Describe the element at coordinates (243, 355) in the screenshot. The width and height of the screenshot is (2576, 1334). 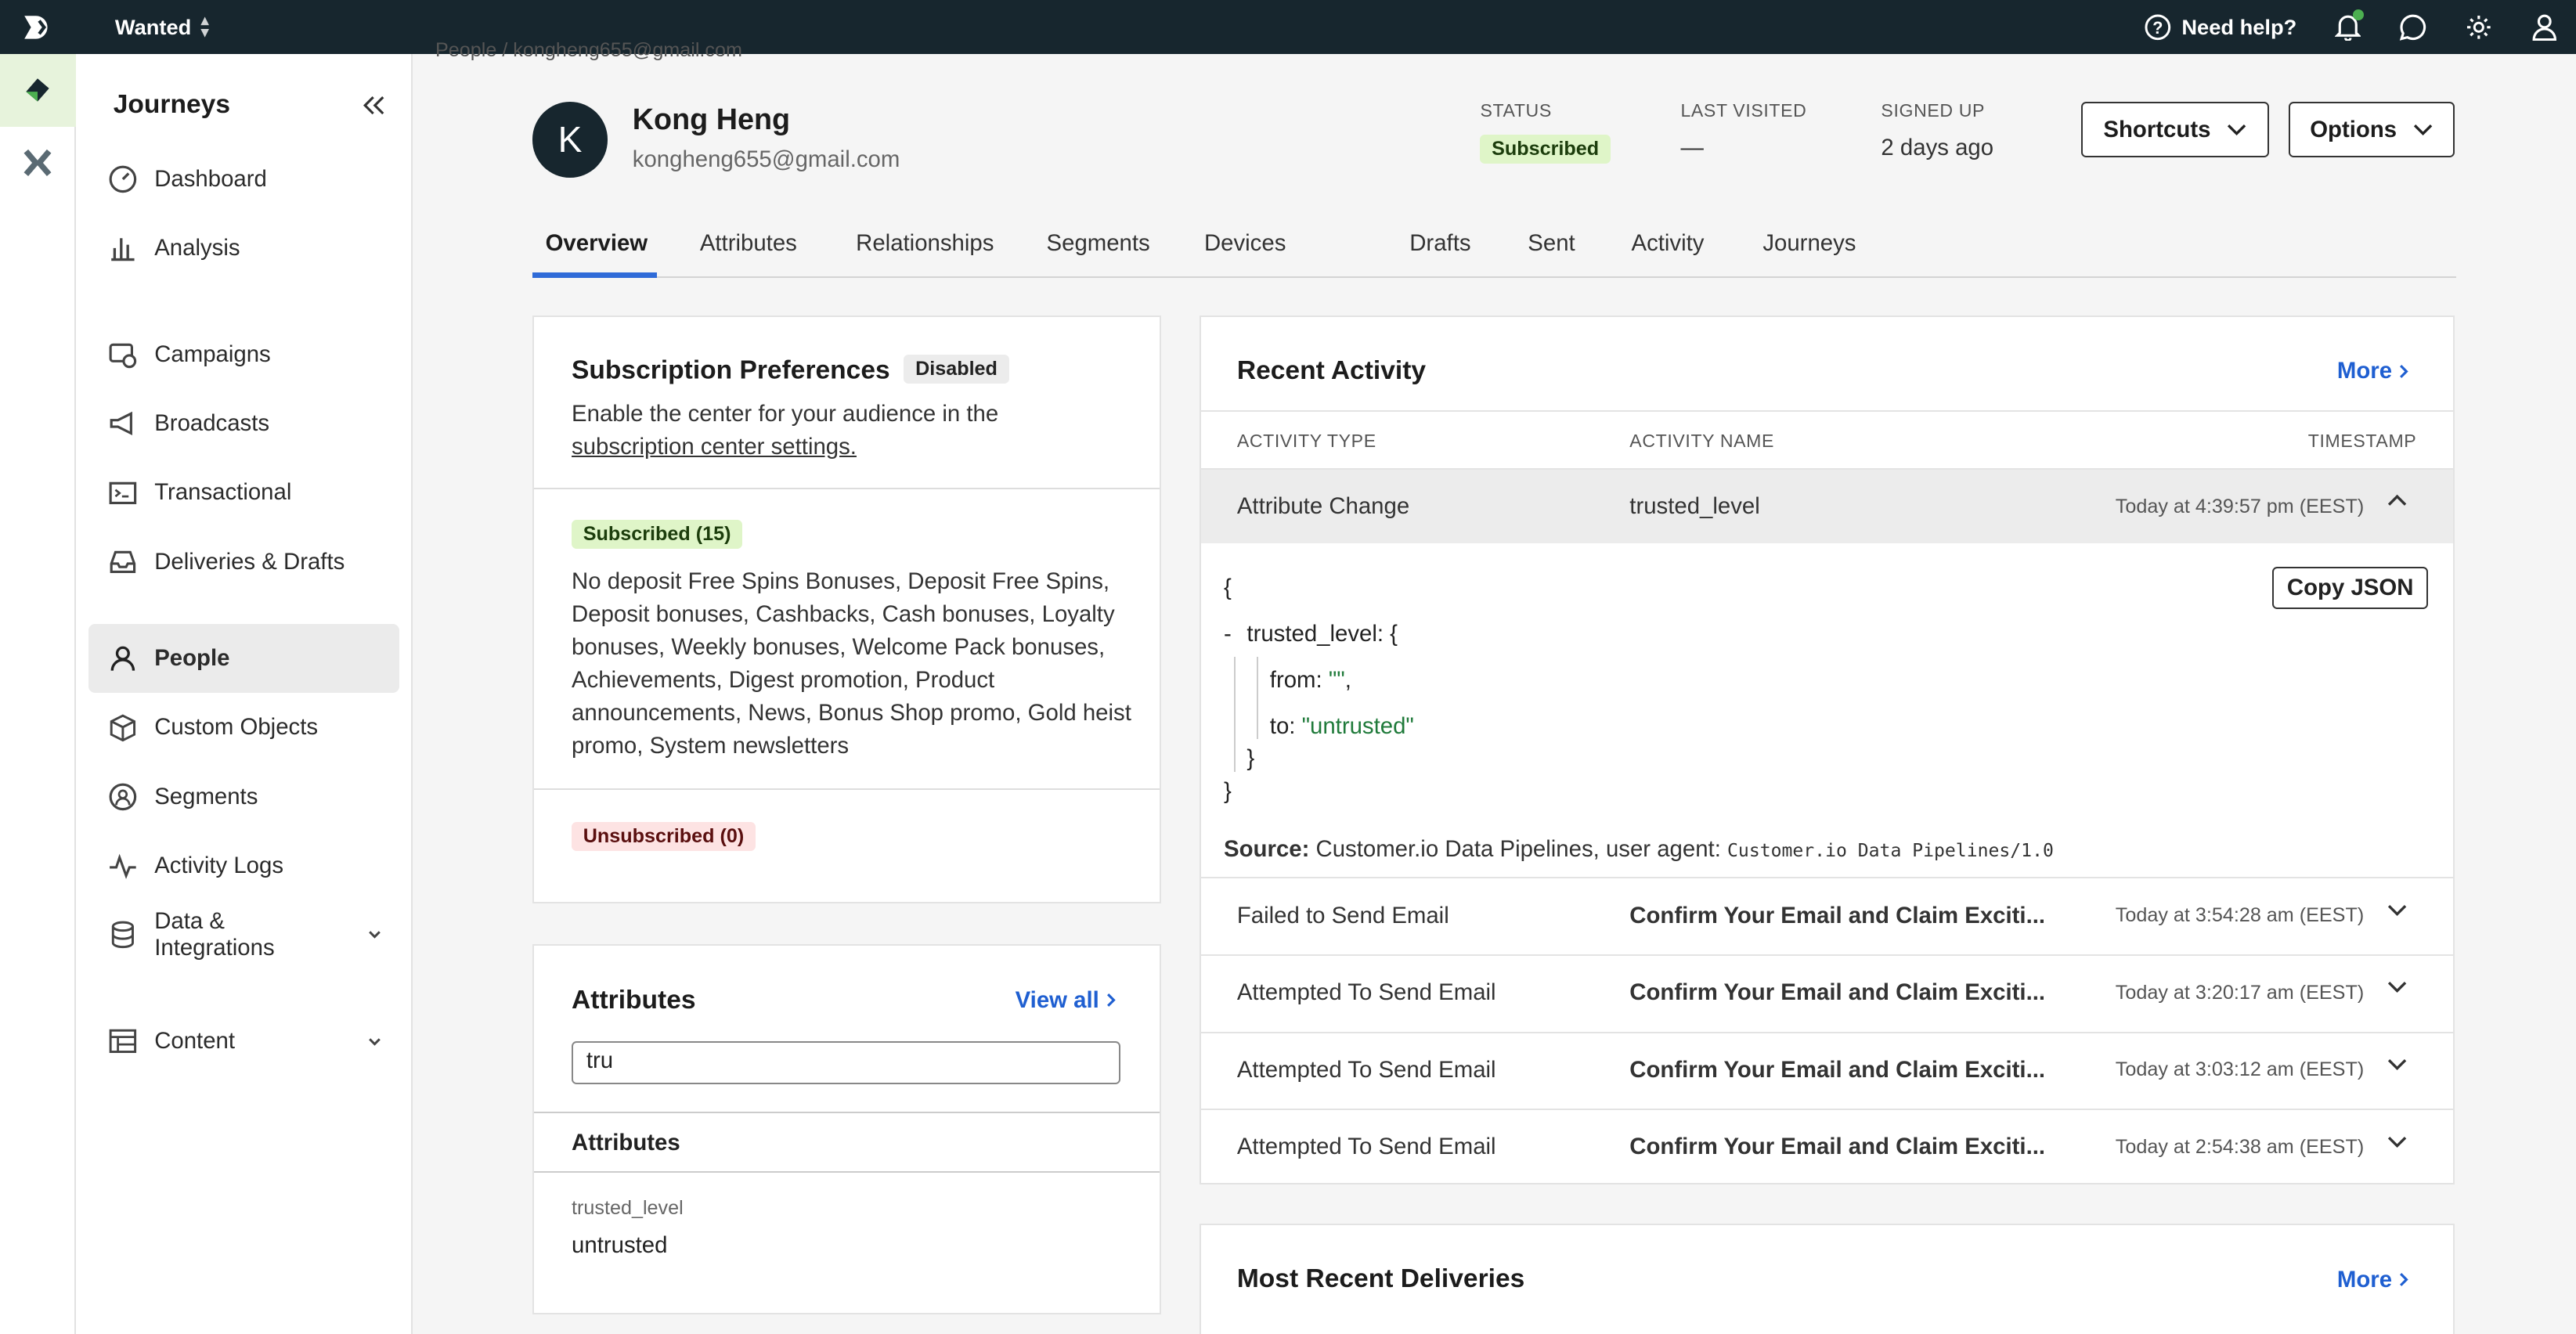
I see `sidebar-item-campaigns: Campaigns` at that location.